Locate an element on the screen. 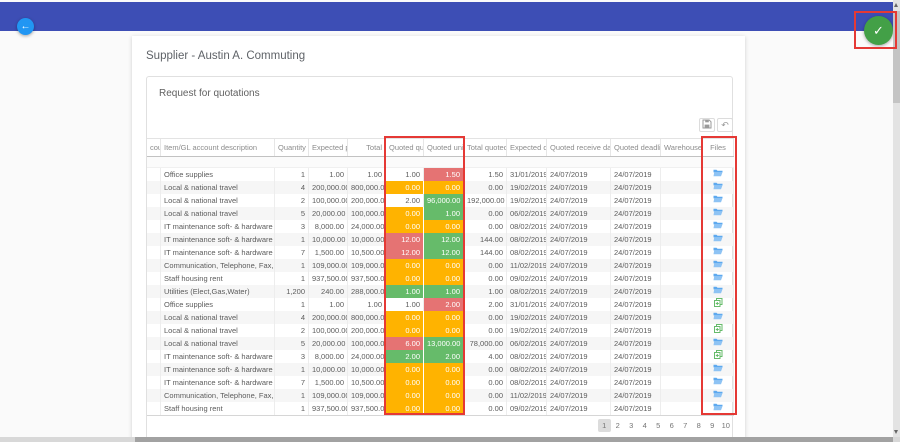 The image size is (900, 442). col-header-exp_date: Expected date is located at coordinates (527, 147).